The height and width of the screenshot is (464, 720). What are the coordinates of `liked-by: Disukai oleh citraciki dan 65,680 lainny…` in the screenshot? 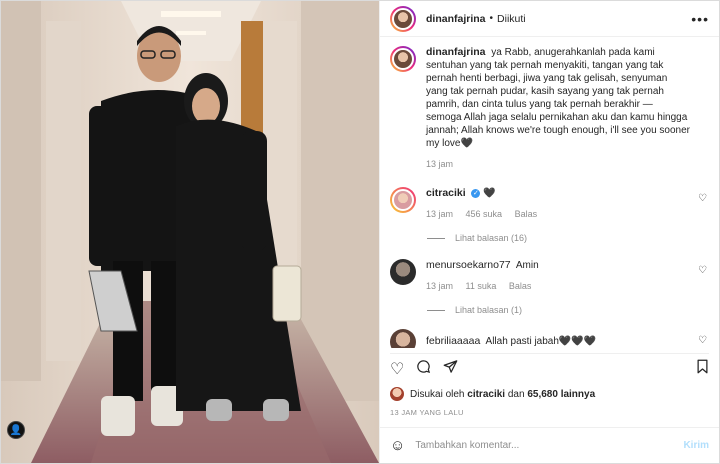 It's located at (549, 394).